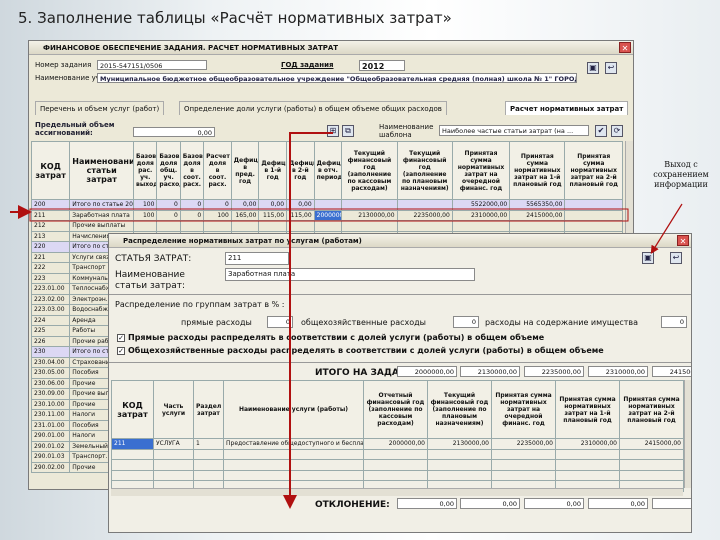 The height and width of the screenshot is (540, 720). Describe the element at coordinates (308, 320) in the screenshot. I see `distribute-arrow` at that location.